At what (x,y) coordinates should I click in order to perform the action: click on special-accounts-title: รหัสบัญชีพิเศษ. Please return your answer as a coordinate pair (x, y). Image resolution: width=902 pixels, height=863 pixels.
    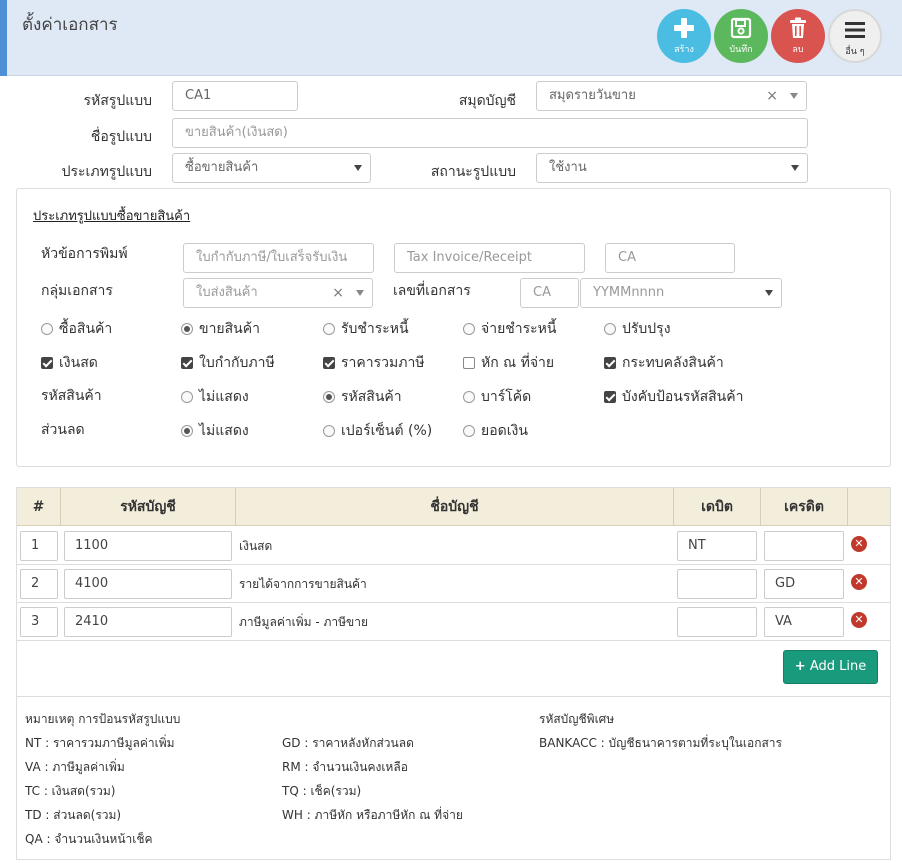
    Looking at the image, I should click on (577, 719).